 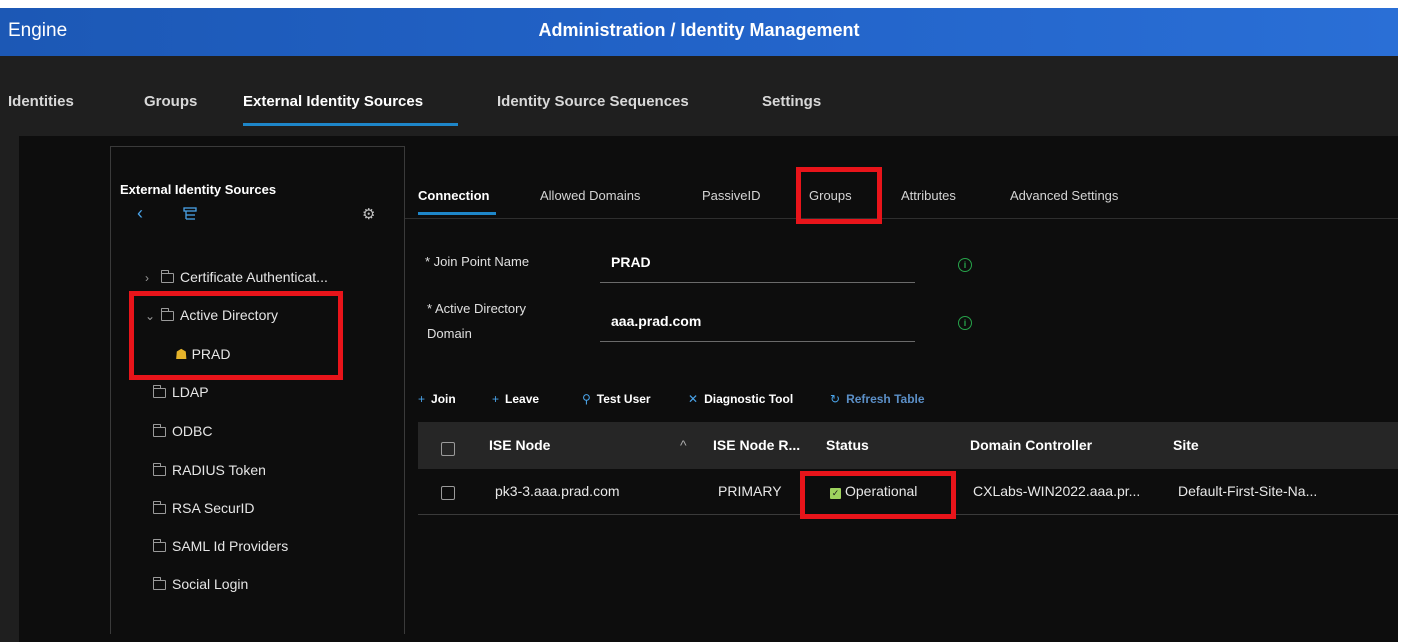 I want to click on subtab-passiveid: PassiveID, so click(x=731, y=195).